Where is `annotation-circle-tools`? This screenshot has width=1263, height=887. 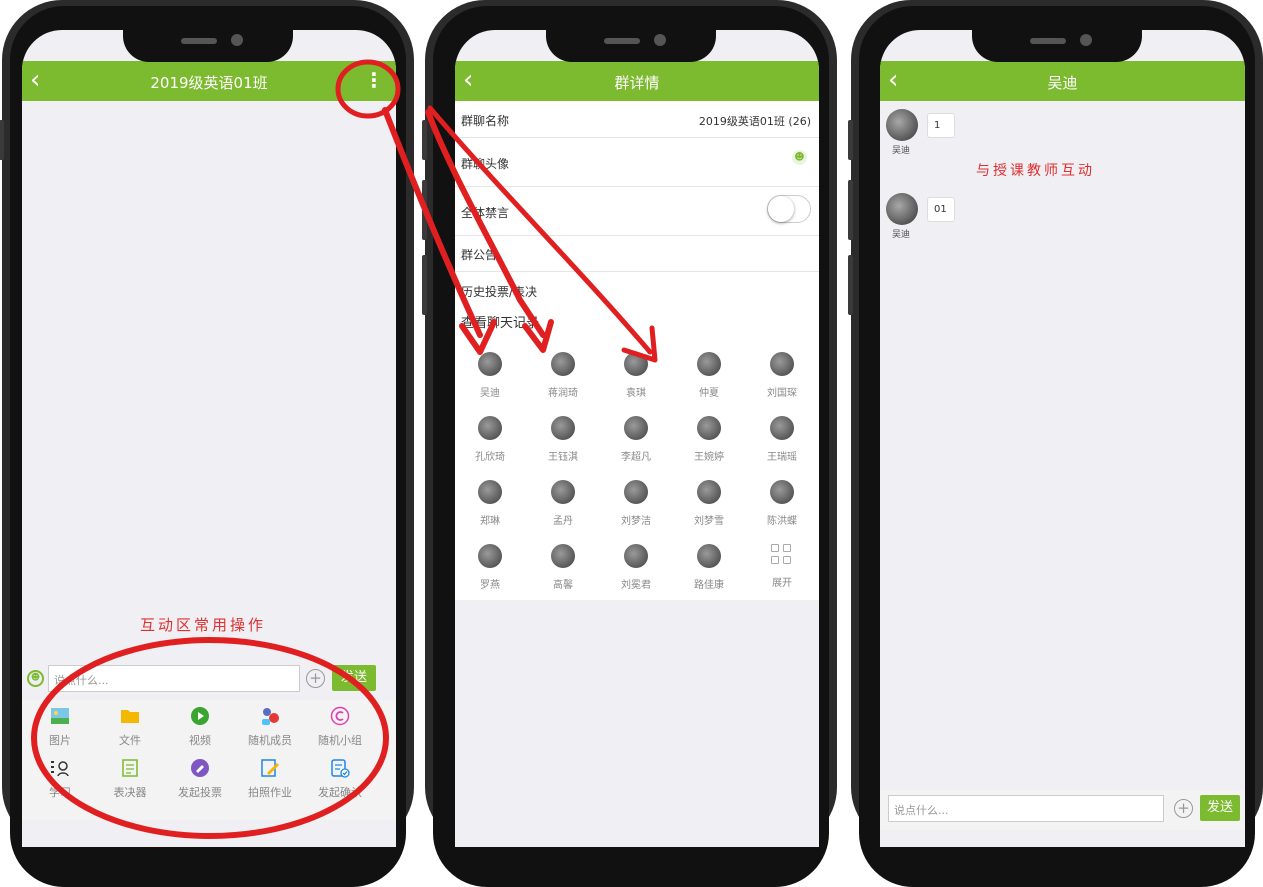
annotation-circle-tools is located at coordinates (210, 738).